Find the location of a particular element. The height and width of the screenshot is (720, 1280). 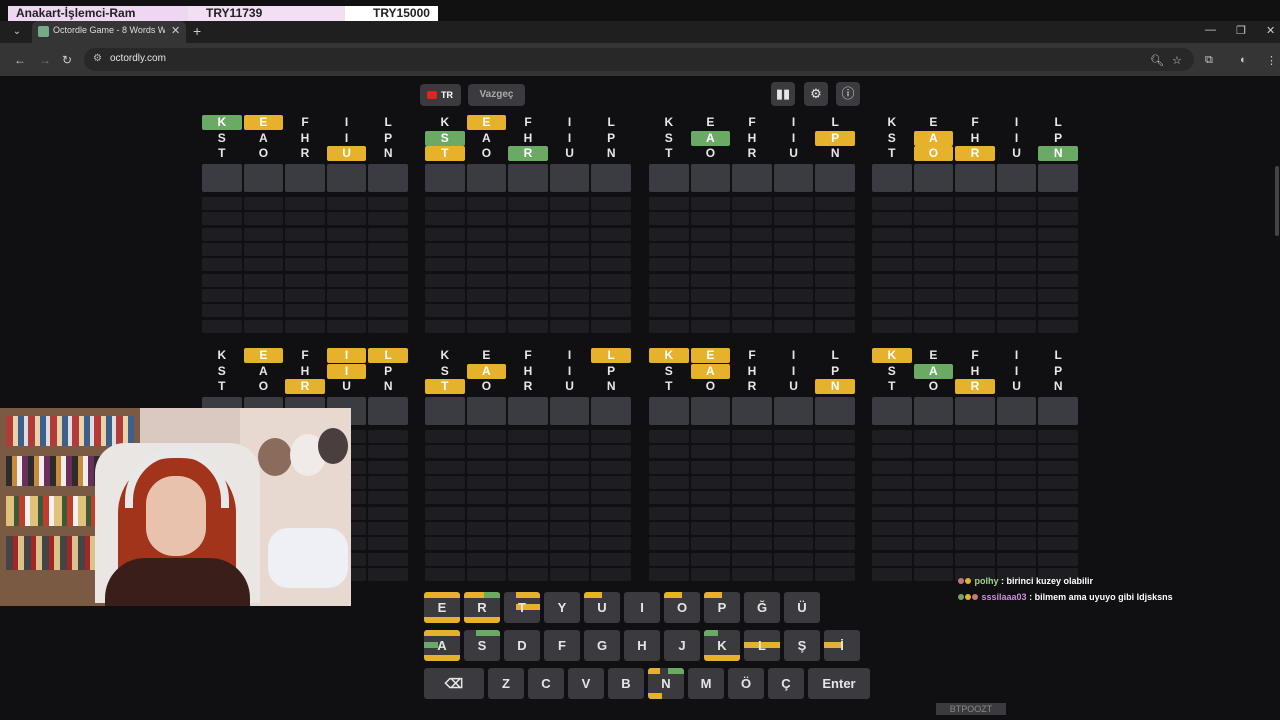

letter-tile: N is located at coordinates (835, 387).